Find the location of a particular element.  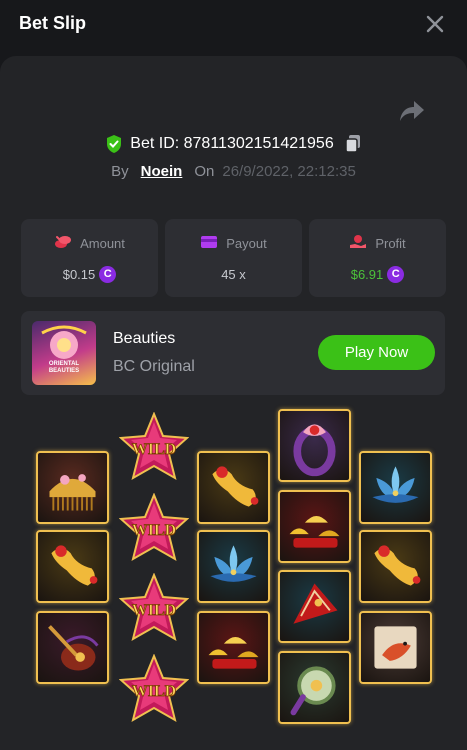

payout-label: Payout is located at coordinates (246, 243).